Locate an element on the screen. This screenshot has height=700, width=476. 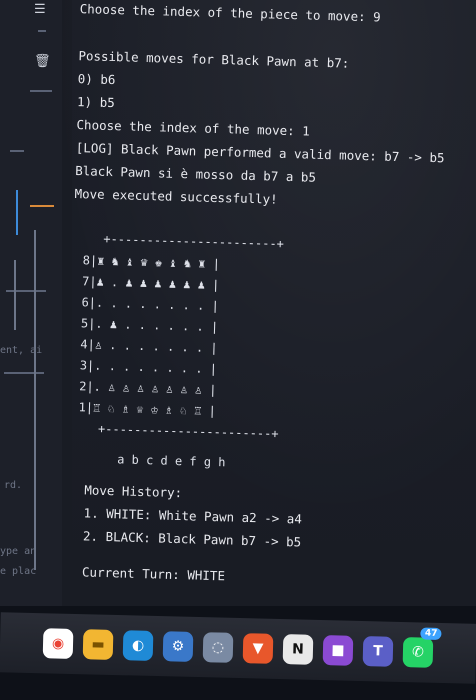
output-line: 1) b5 is located at coordinates (95, 102).